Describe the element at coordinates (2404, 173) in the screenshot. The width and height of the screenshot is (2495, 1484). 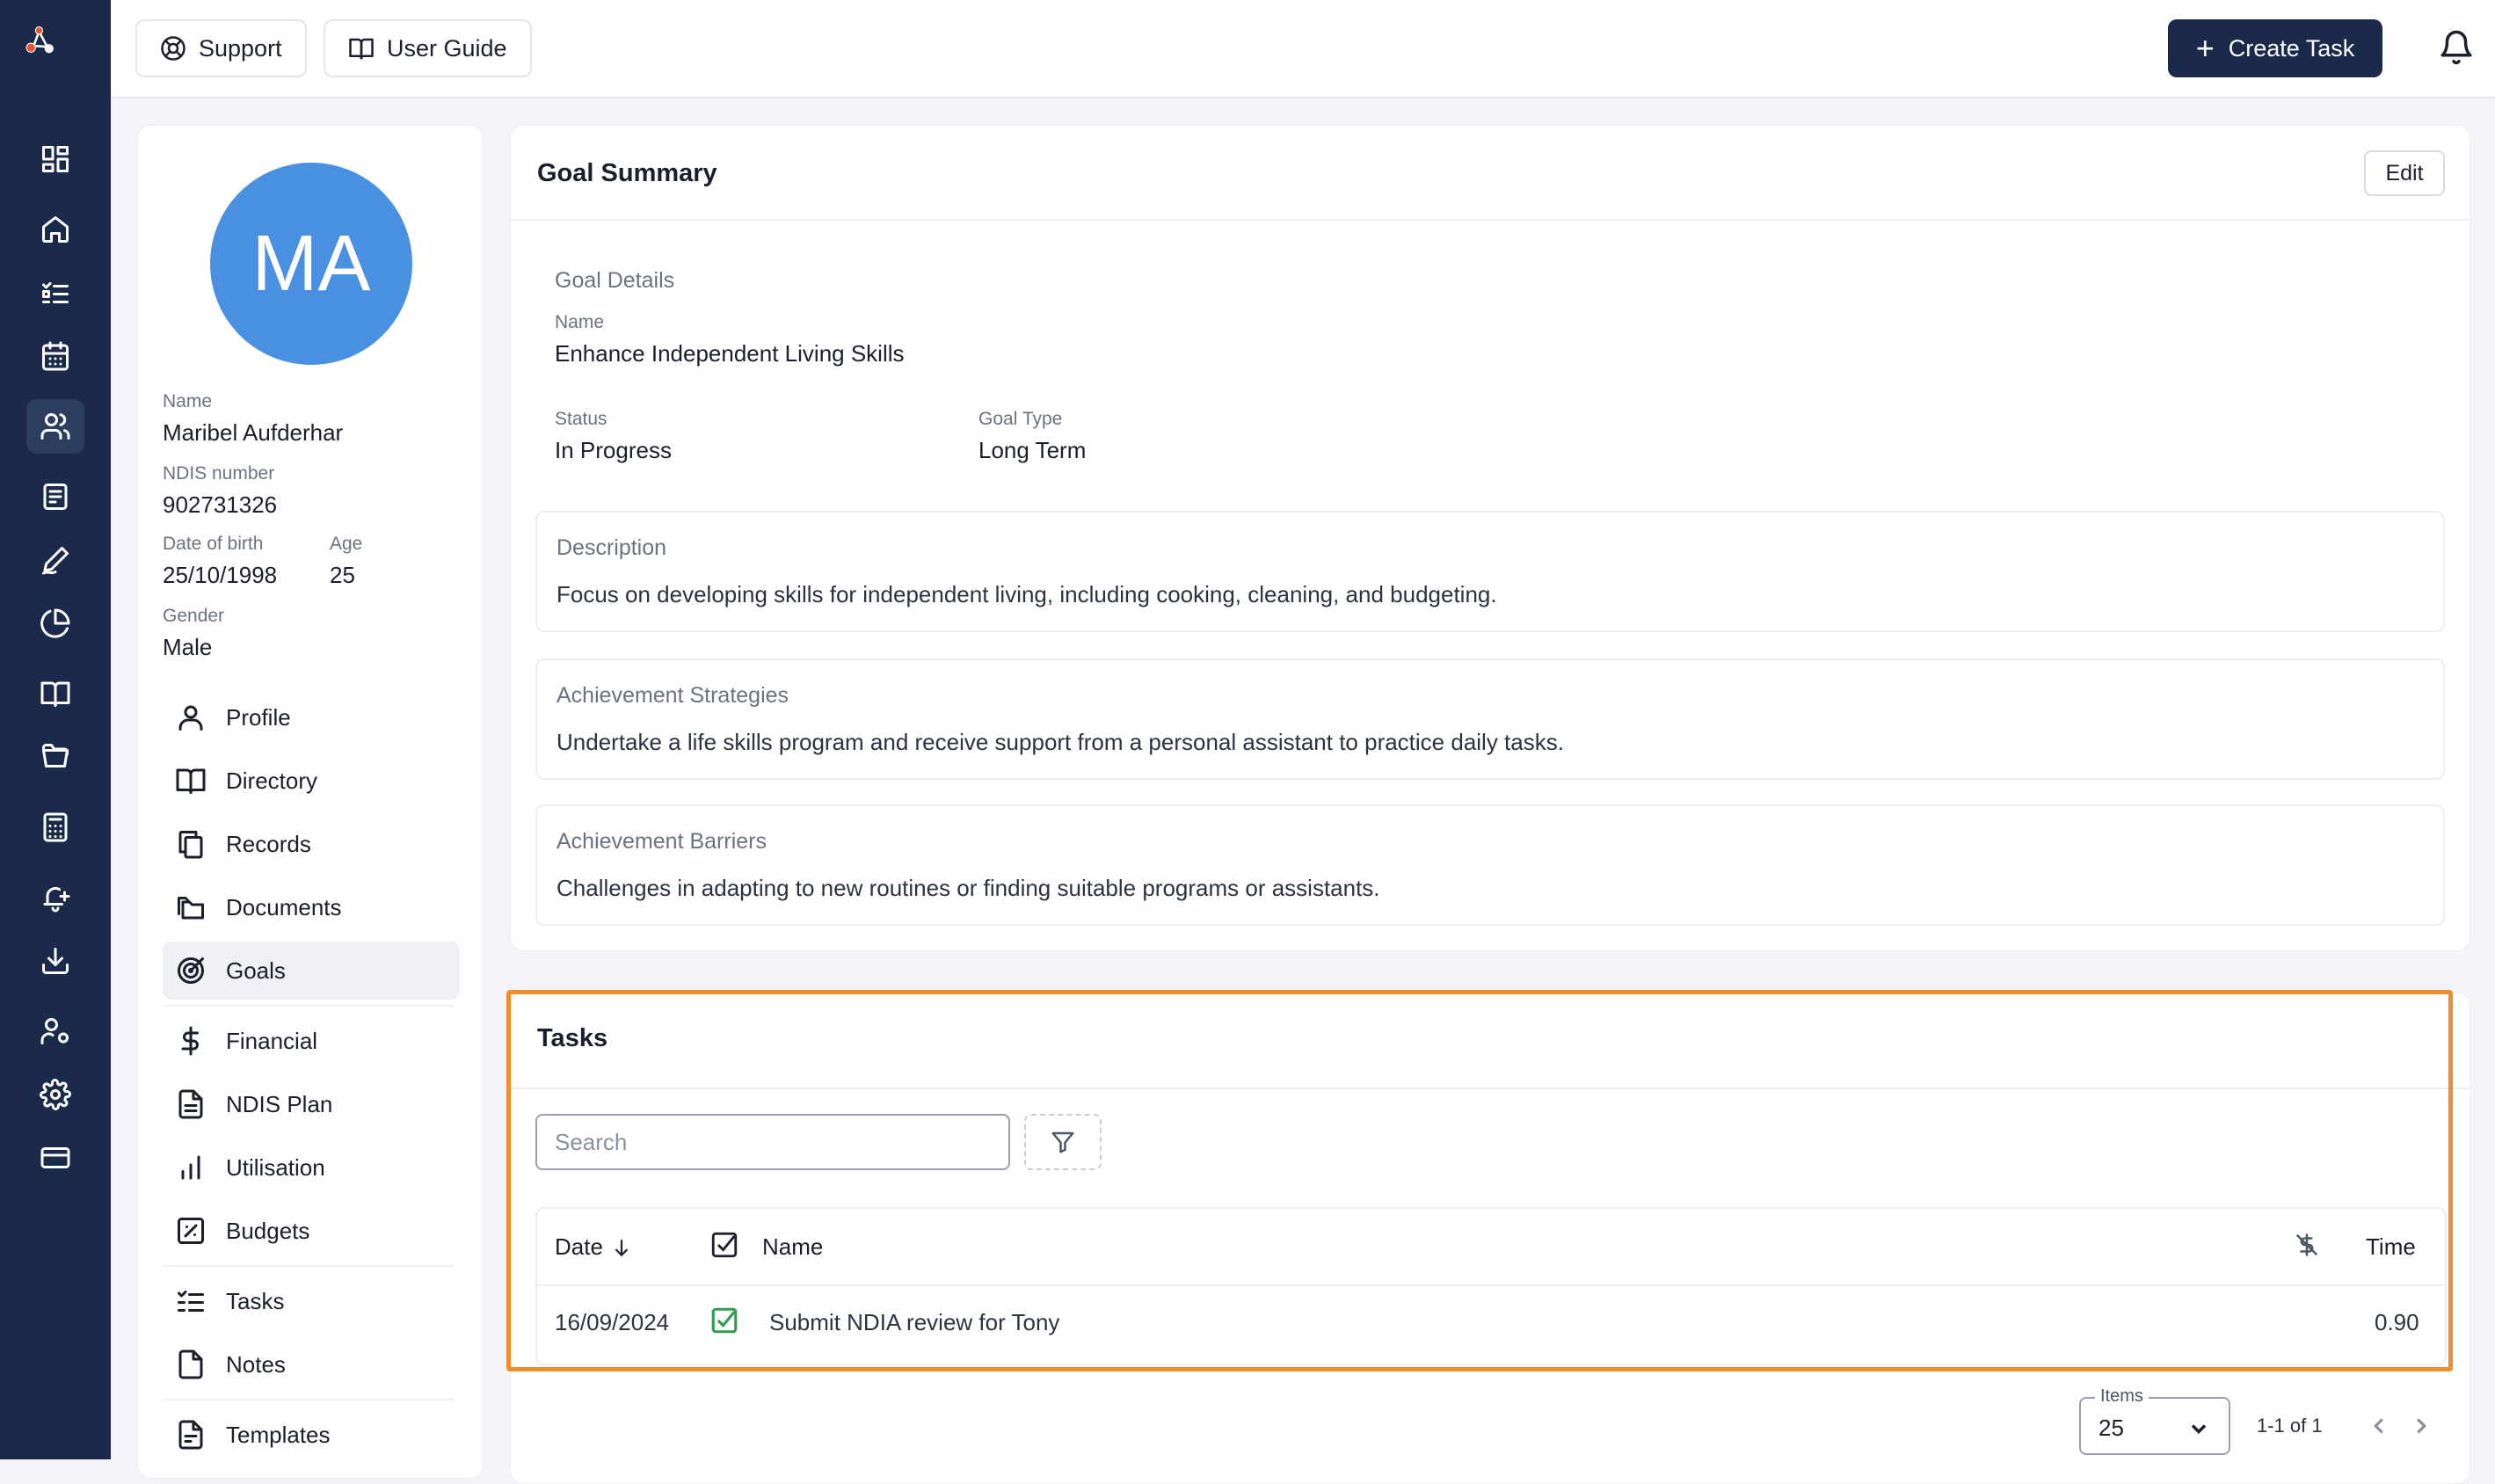
I see `edit-goal-button: Edit` at that location.